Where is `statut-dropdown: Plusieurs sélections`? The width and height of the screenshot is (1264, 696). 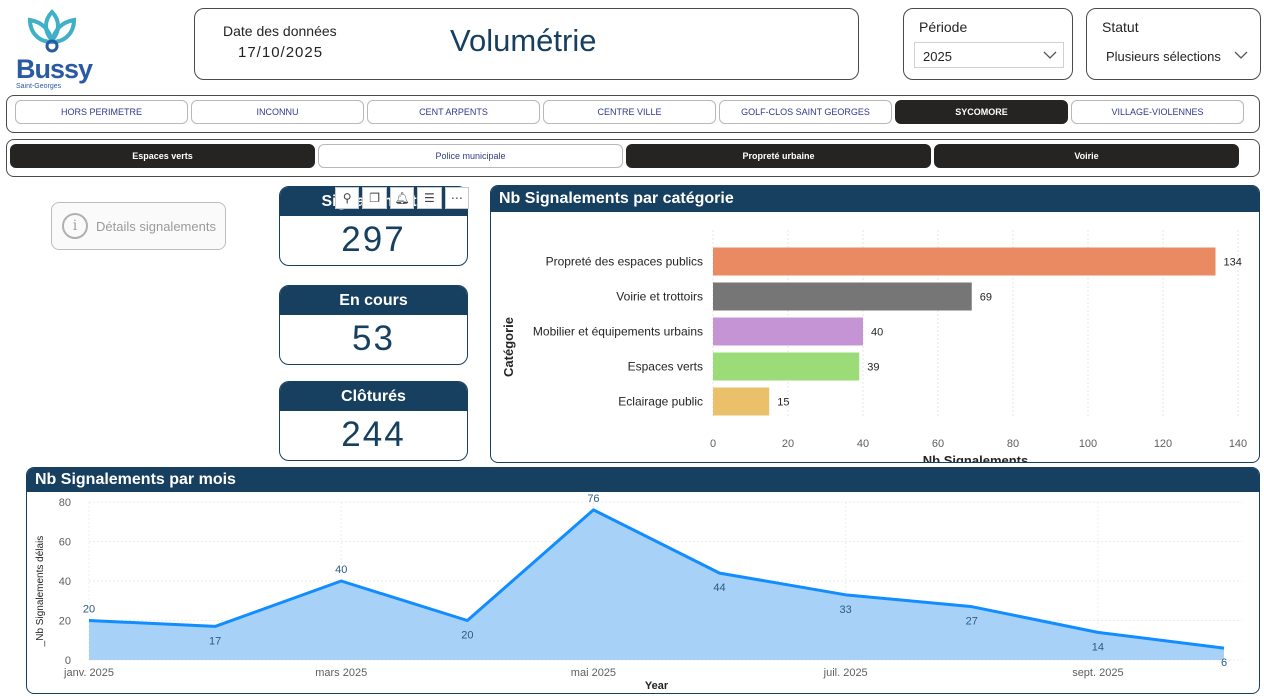 statut-dropdown: Plusieurs sélections is located at coordinates (1176, 55).